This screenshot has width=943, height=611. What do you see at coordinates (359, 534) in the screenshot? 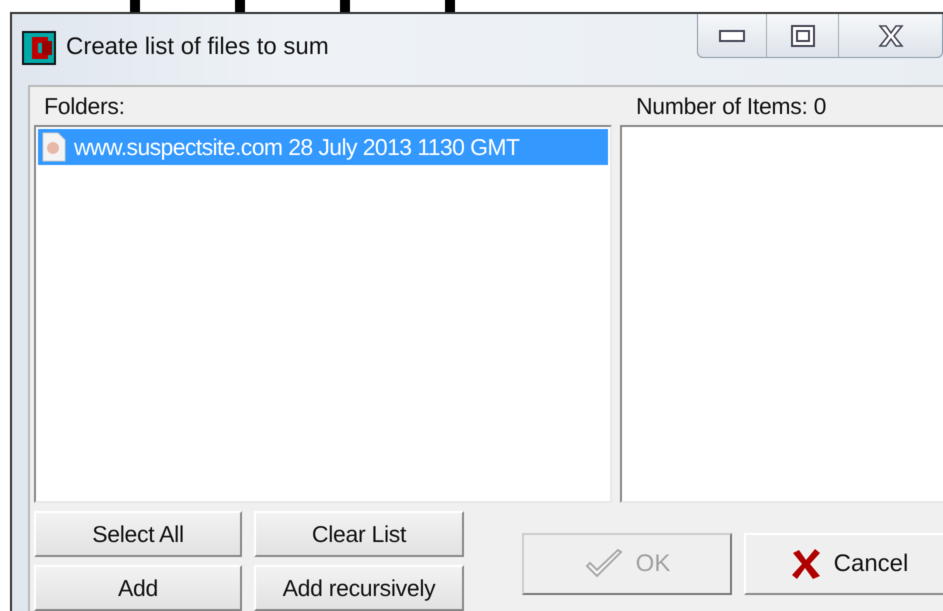
I see `list-action-button: Clear List` at bounding box center [359, 534].